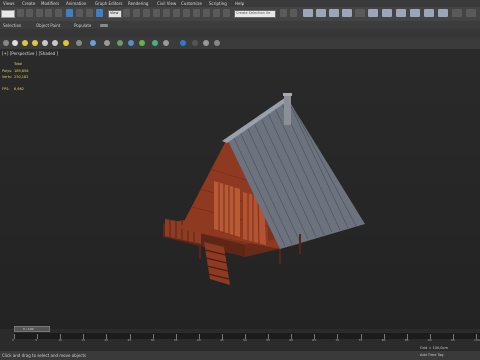 The image size is (480, 360). I want to click on unlink-icon, so click(48, 13).